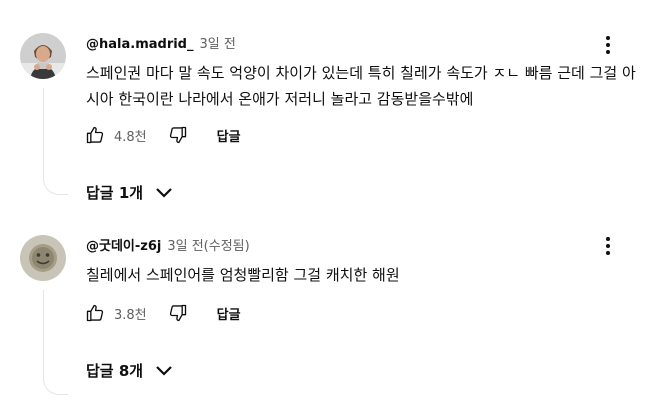 The image size is (668, 414). I want to click on comment-actions: 4.8천 답글, so click(162, 135).